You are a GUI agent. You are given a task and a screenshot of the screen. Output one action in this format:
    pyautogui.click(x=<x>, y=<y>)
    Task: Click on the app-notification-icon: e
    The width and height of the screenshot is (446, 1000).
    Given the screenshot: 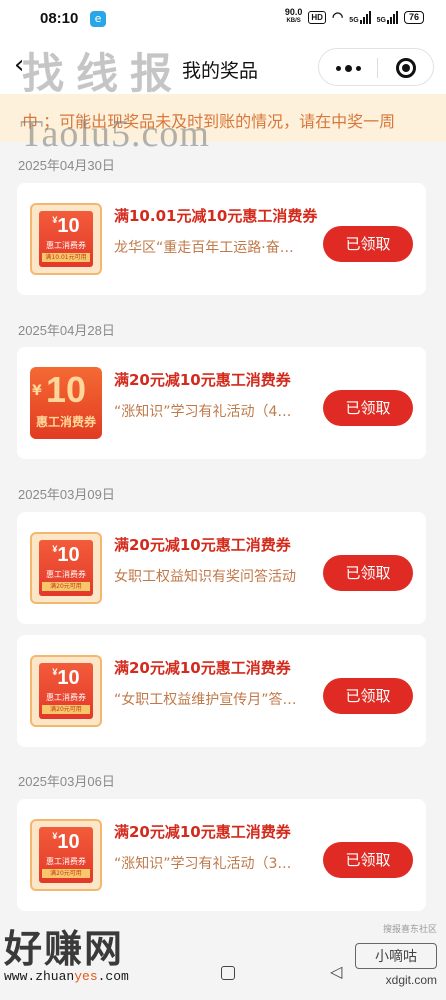 What is the action you would take?
    pyautogui.click(x=98, y=19)
    